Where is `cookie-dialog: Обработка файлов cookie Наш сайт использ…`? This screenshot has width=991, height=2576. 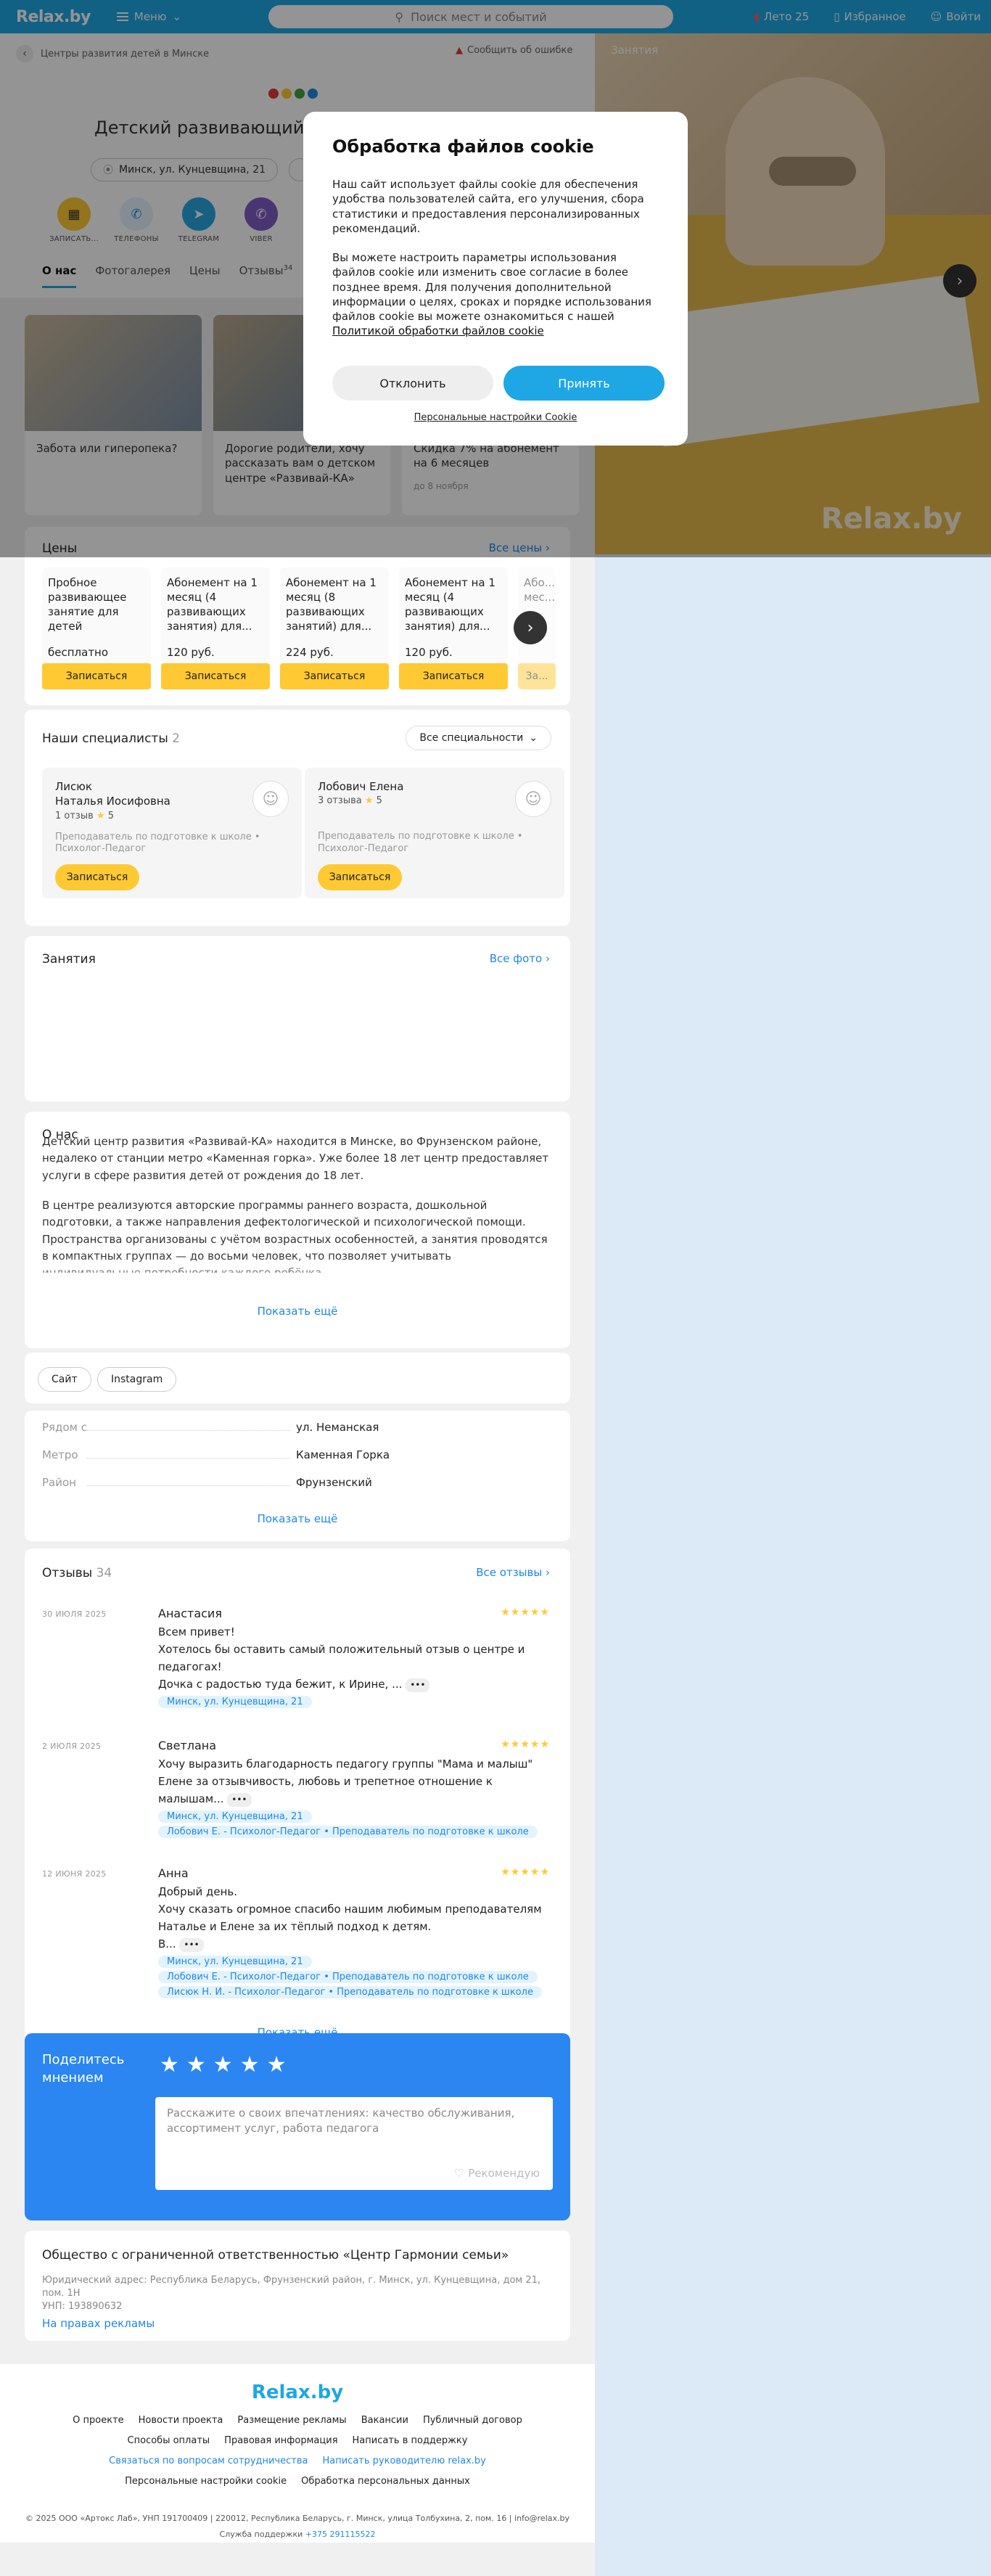 cookie-dialog: Обработка файлов cookie Наш сайт использ… is located at coordinates (495, 279).